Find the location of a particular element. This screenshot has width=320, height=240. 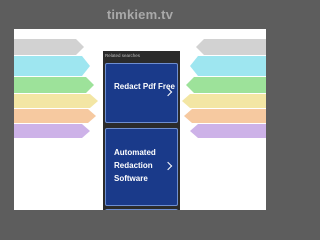

stripe-left-orange is located at coordinates (55, 116).